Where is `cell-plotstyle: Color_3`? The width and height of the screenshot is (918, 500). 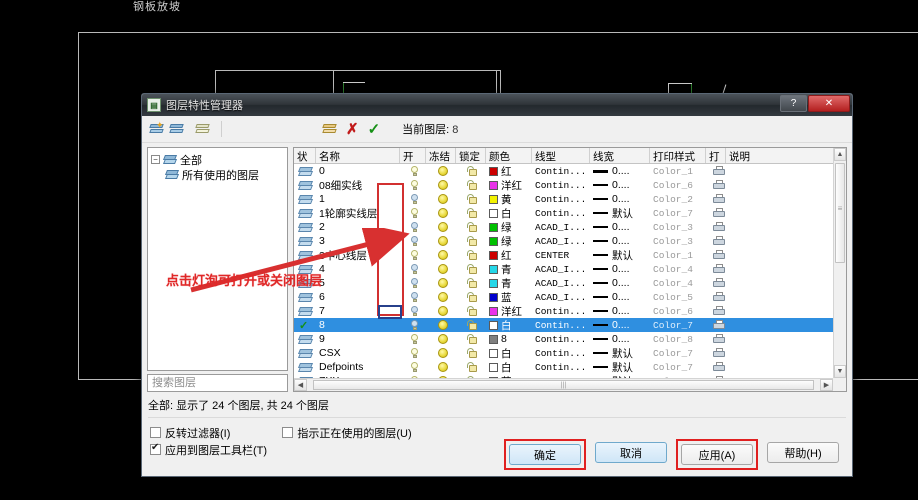 cell-plotstyle: Color_3 is located at coordinates (678, 227).